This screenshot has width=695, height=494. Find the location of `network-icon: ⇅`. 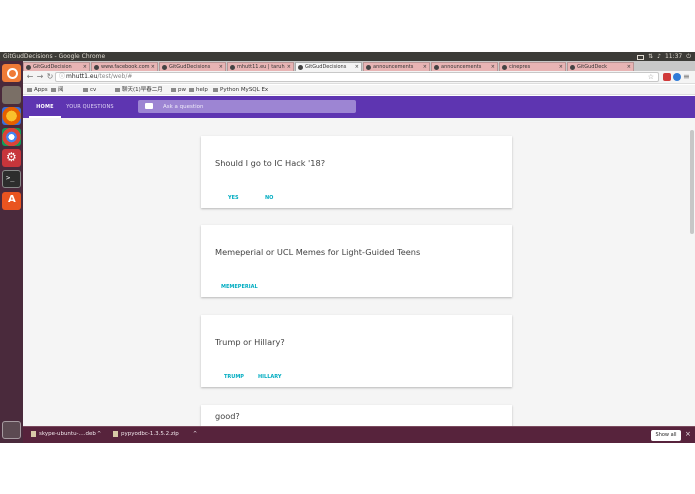

network-icon: ⇅ is located at coordinates (650, 56).